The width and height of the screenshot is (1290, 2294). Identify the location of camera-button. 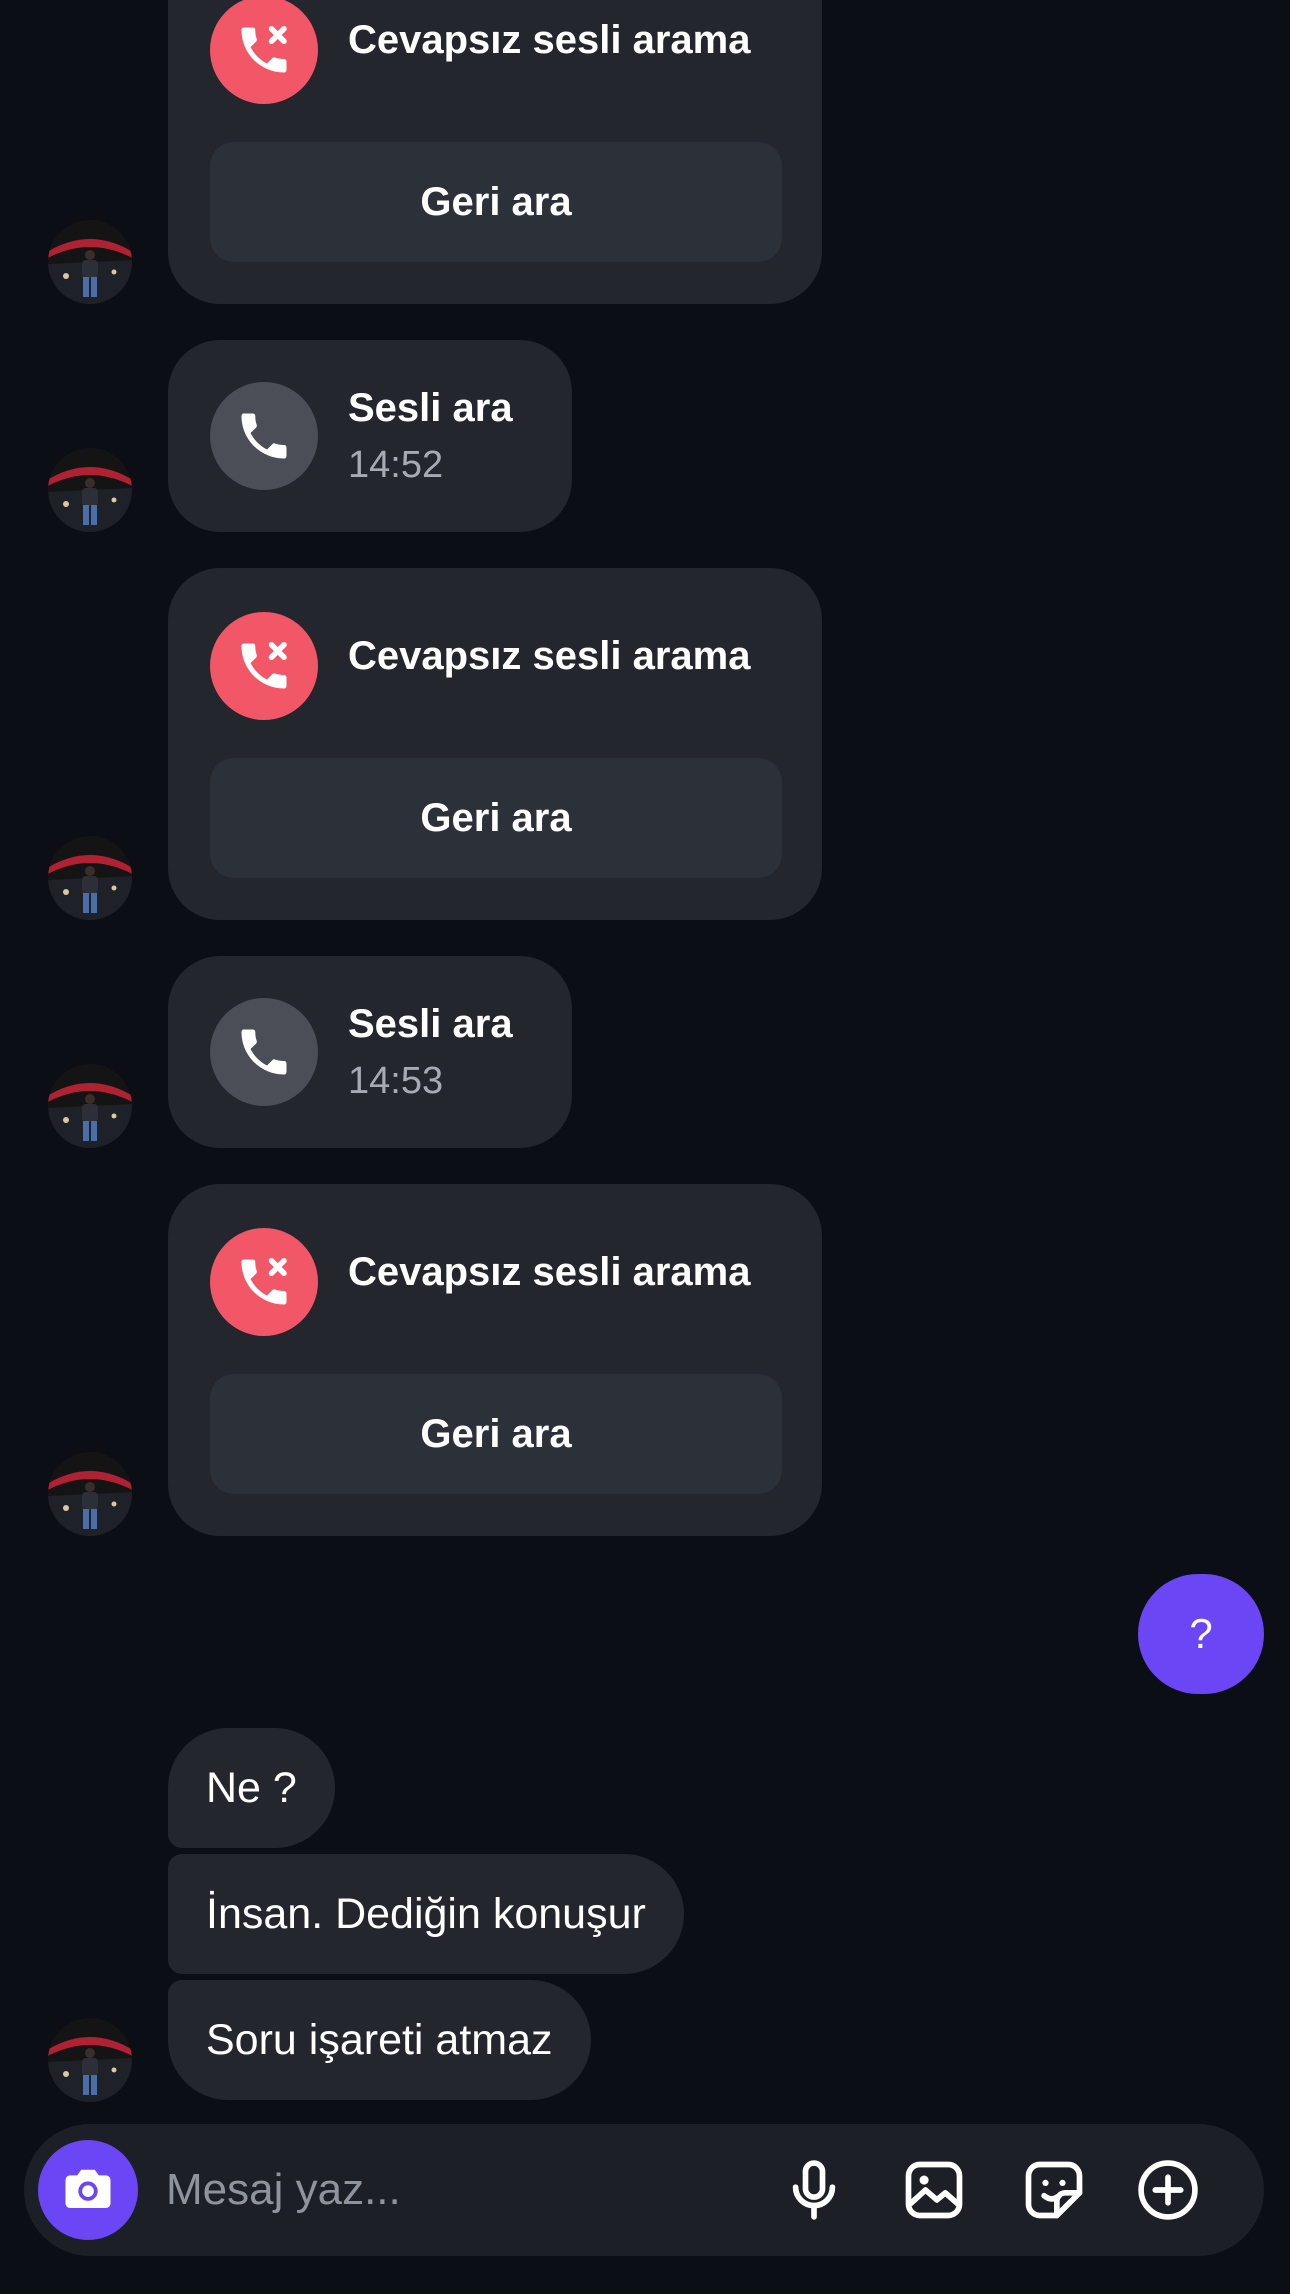
(88, 2190).